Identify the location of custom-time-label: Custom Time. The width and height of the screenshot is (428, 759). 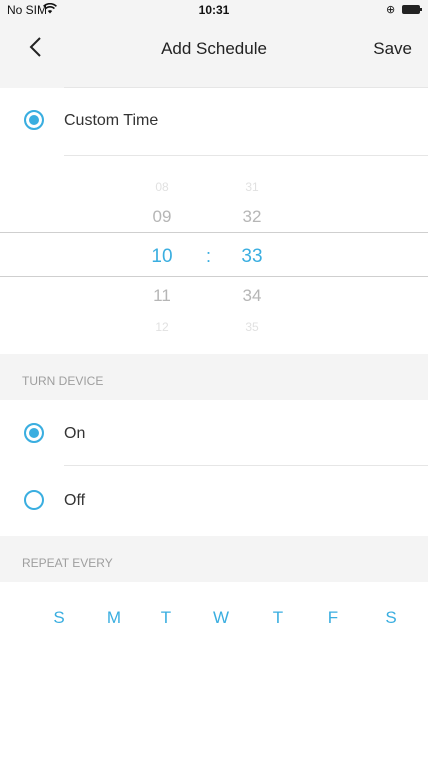
(111, 120).